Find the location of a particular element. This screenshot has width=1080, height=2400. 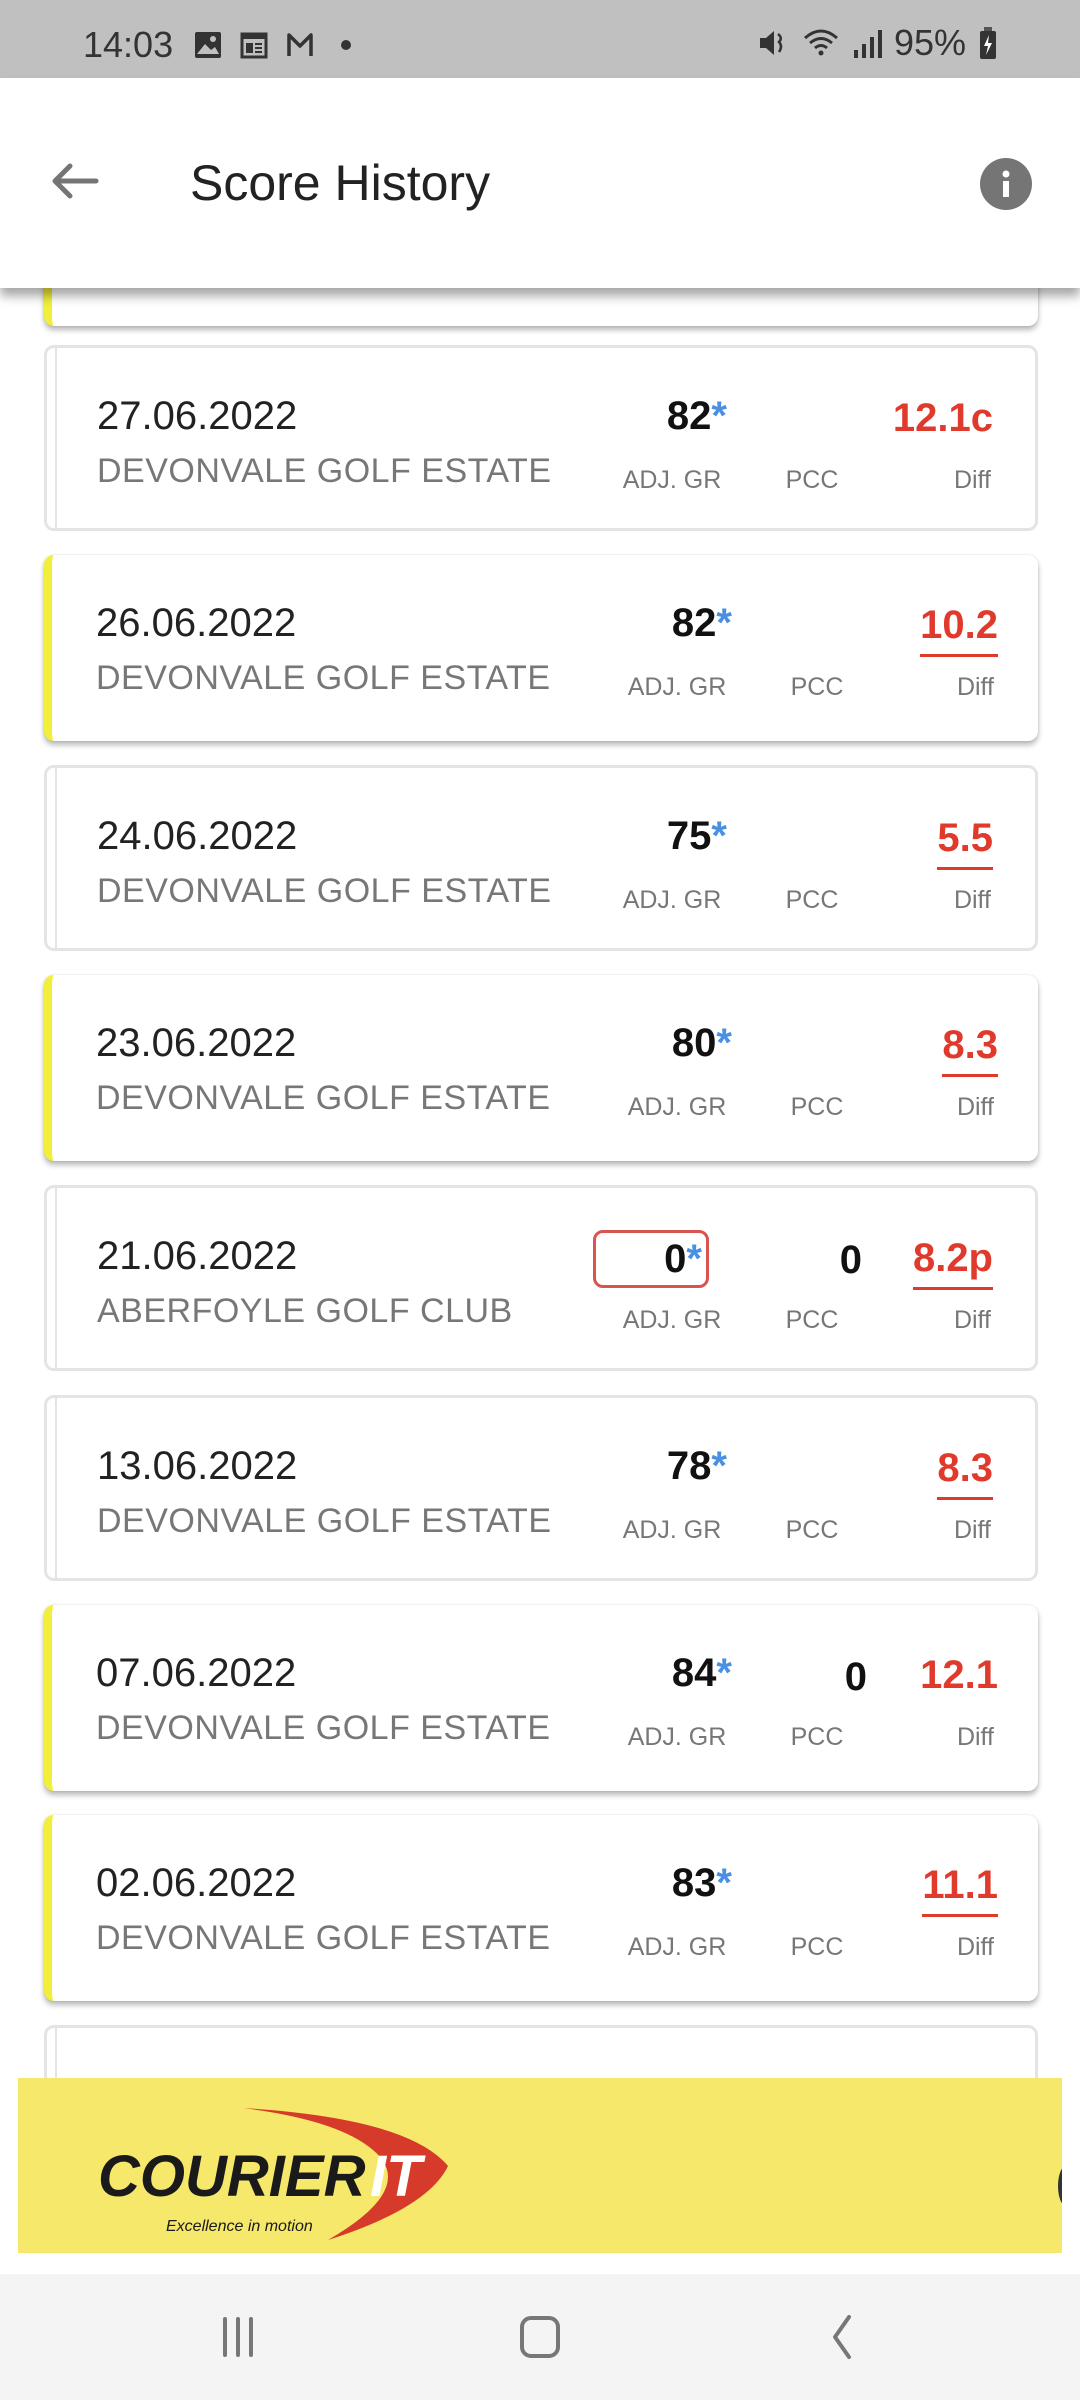

differential-value: 12.1c is located at coordinates (942, 418).